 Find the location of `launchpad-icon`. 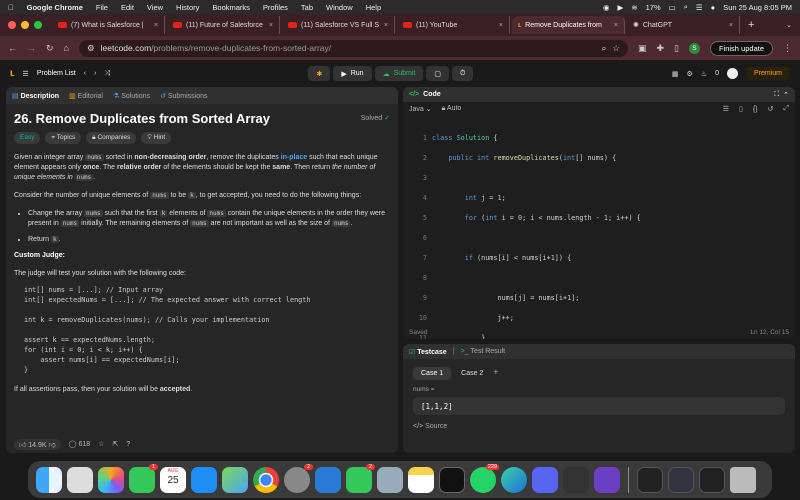

launchpad-icon is located at coordinates (80, 479).